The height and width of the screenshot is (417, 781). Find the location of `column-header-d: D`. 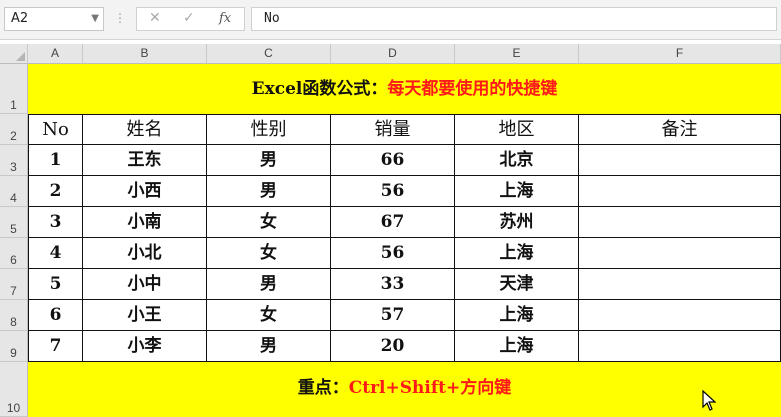

column-header-d: D is located at coordinates (393, 54).